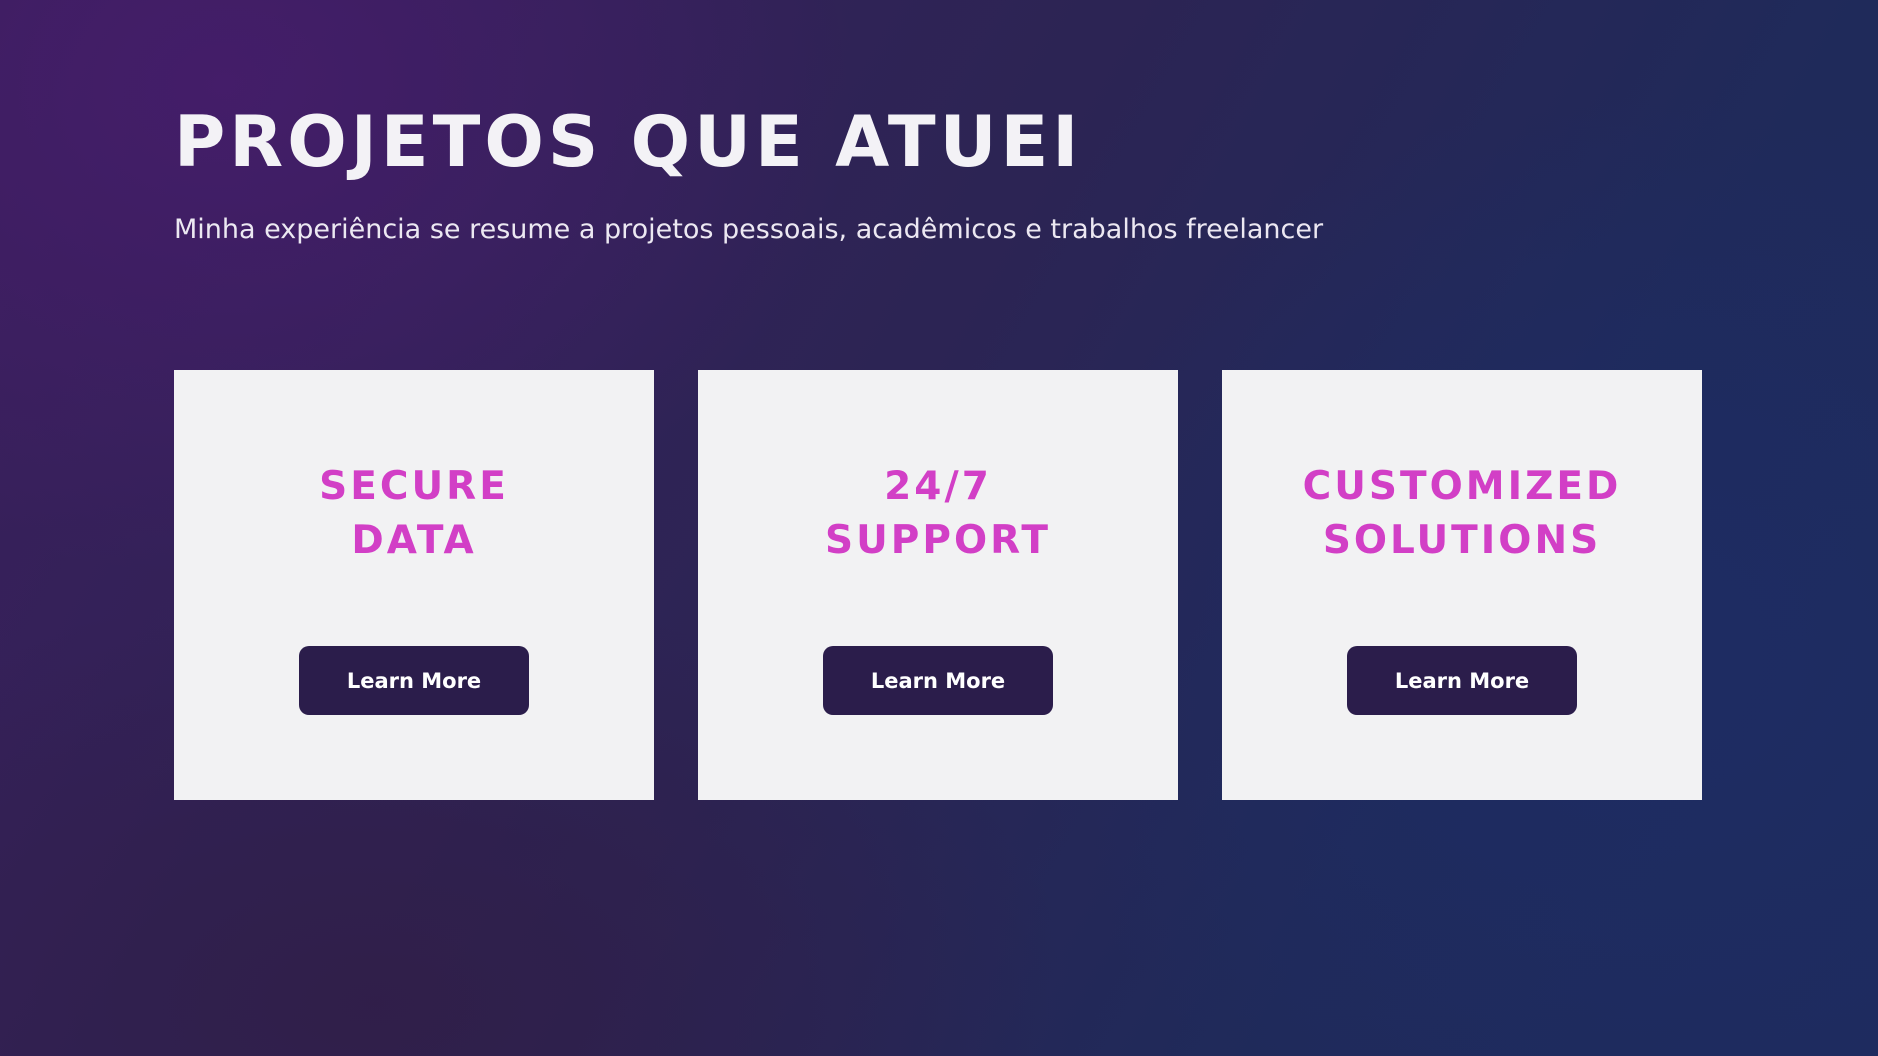  What do you see at coordinates (1462, 486) in the screenshot?
I see `card-title-line1: CUSTOMIZED` at bounding box center [1462, 486].